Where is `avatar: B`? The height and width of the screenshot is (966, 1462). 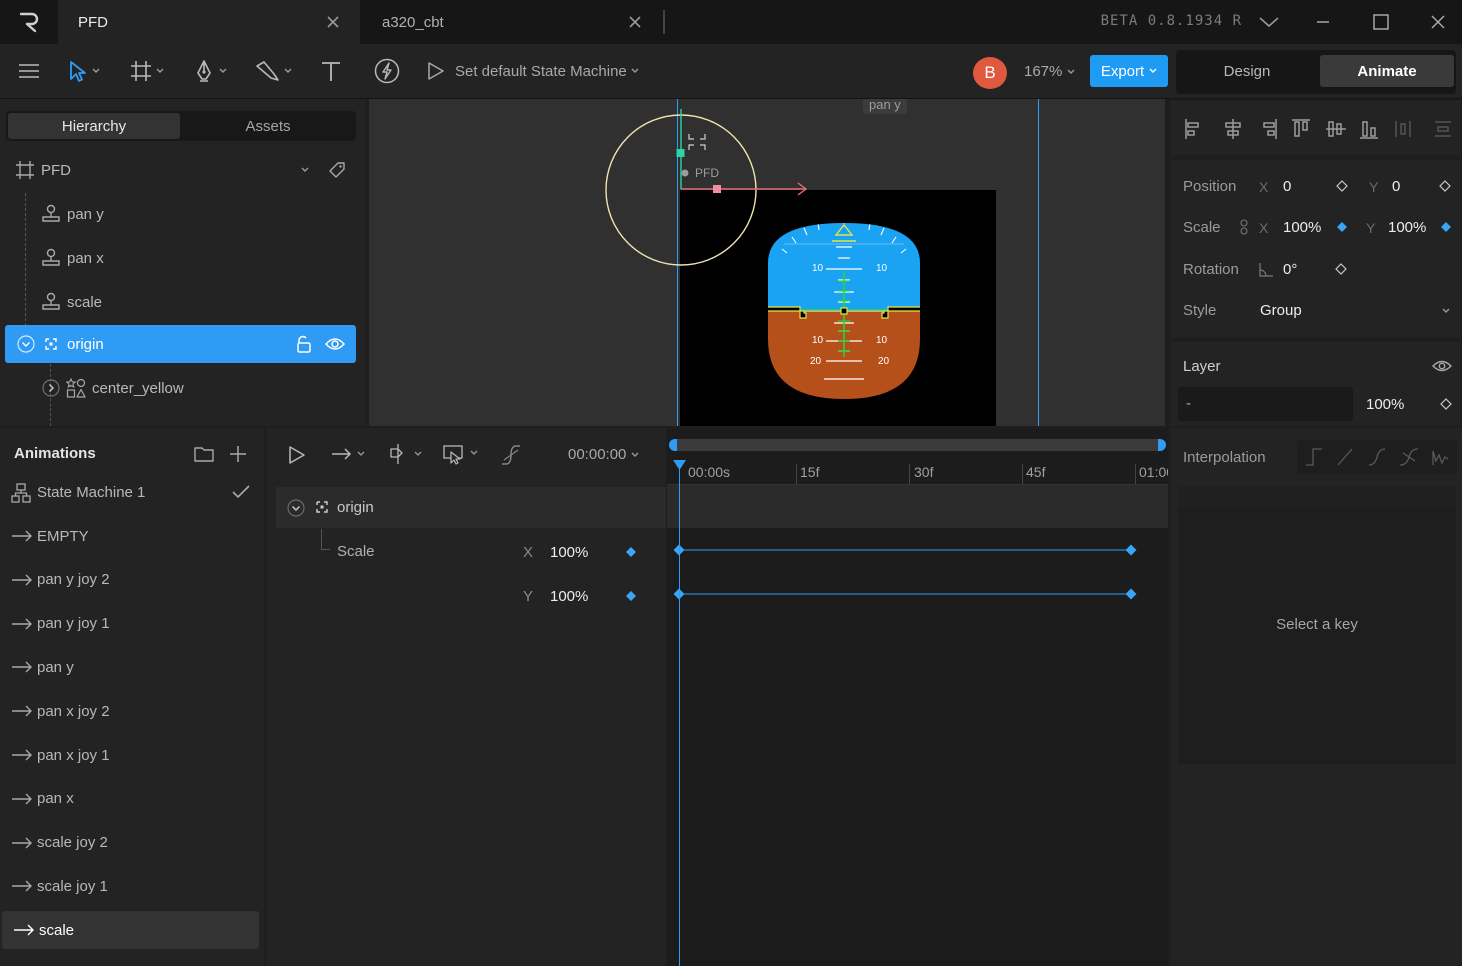
avatar: B is located at coordinates (990, 73).